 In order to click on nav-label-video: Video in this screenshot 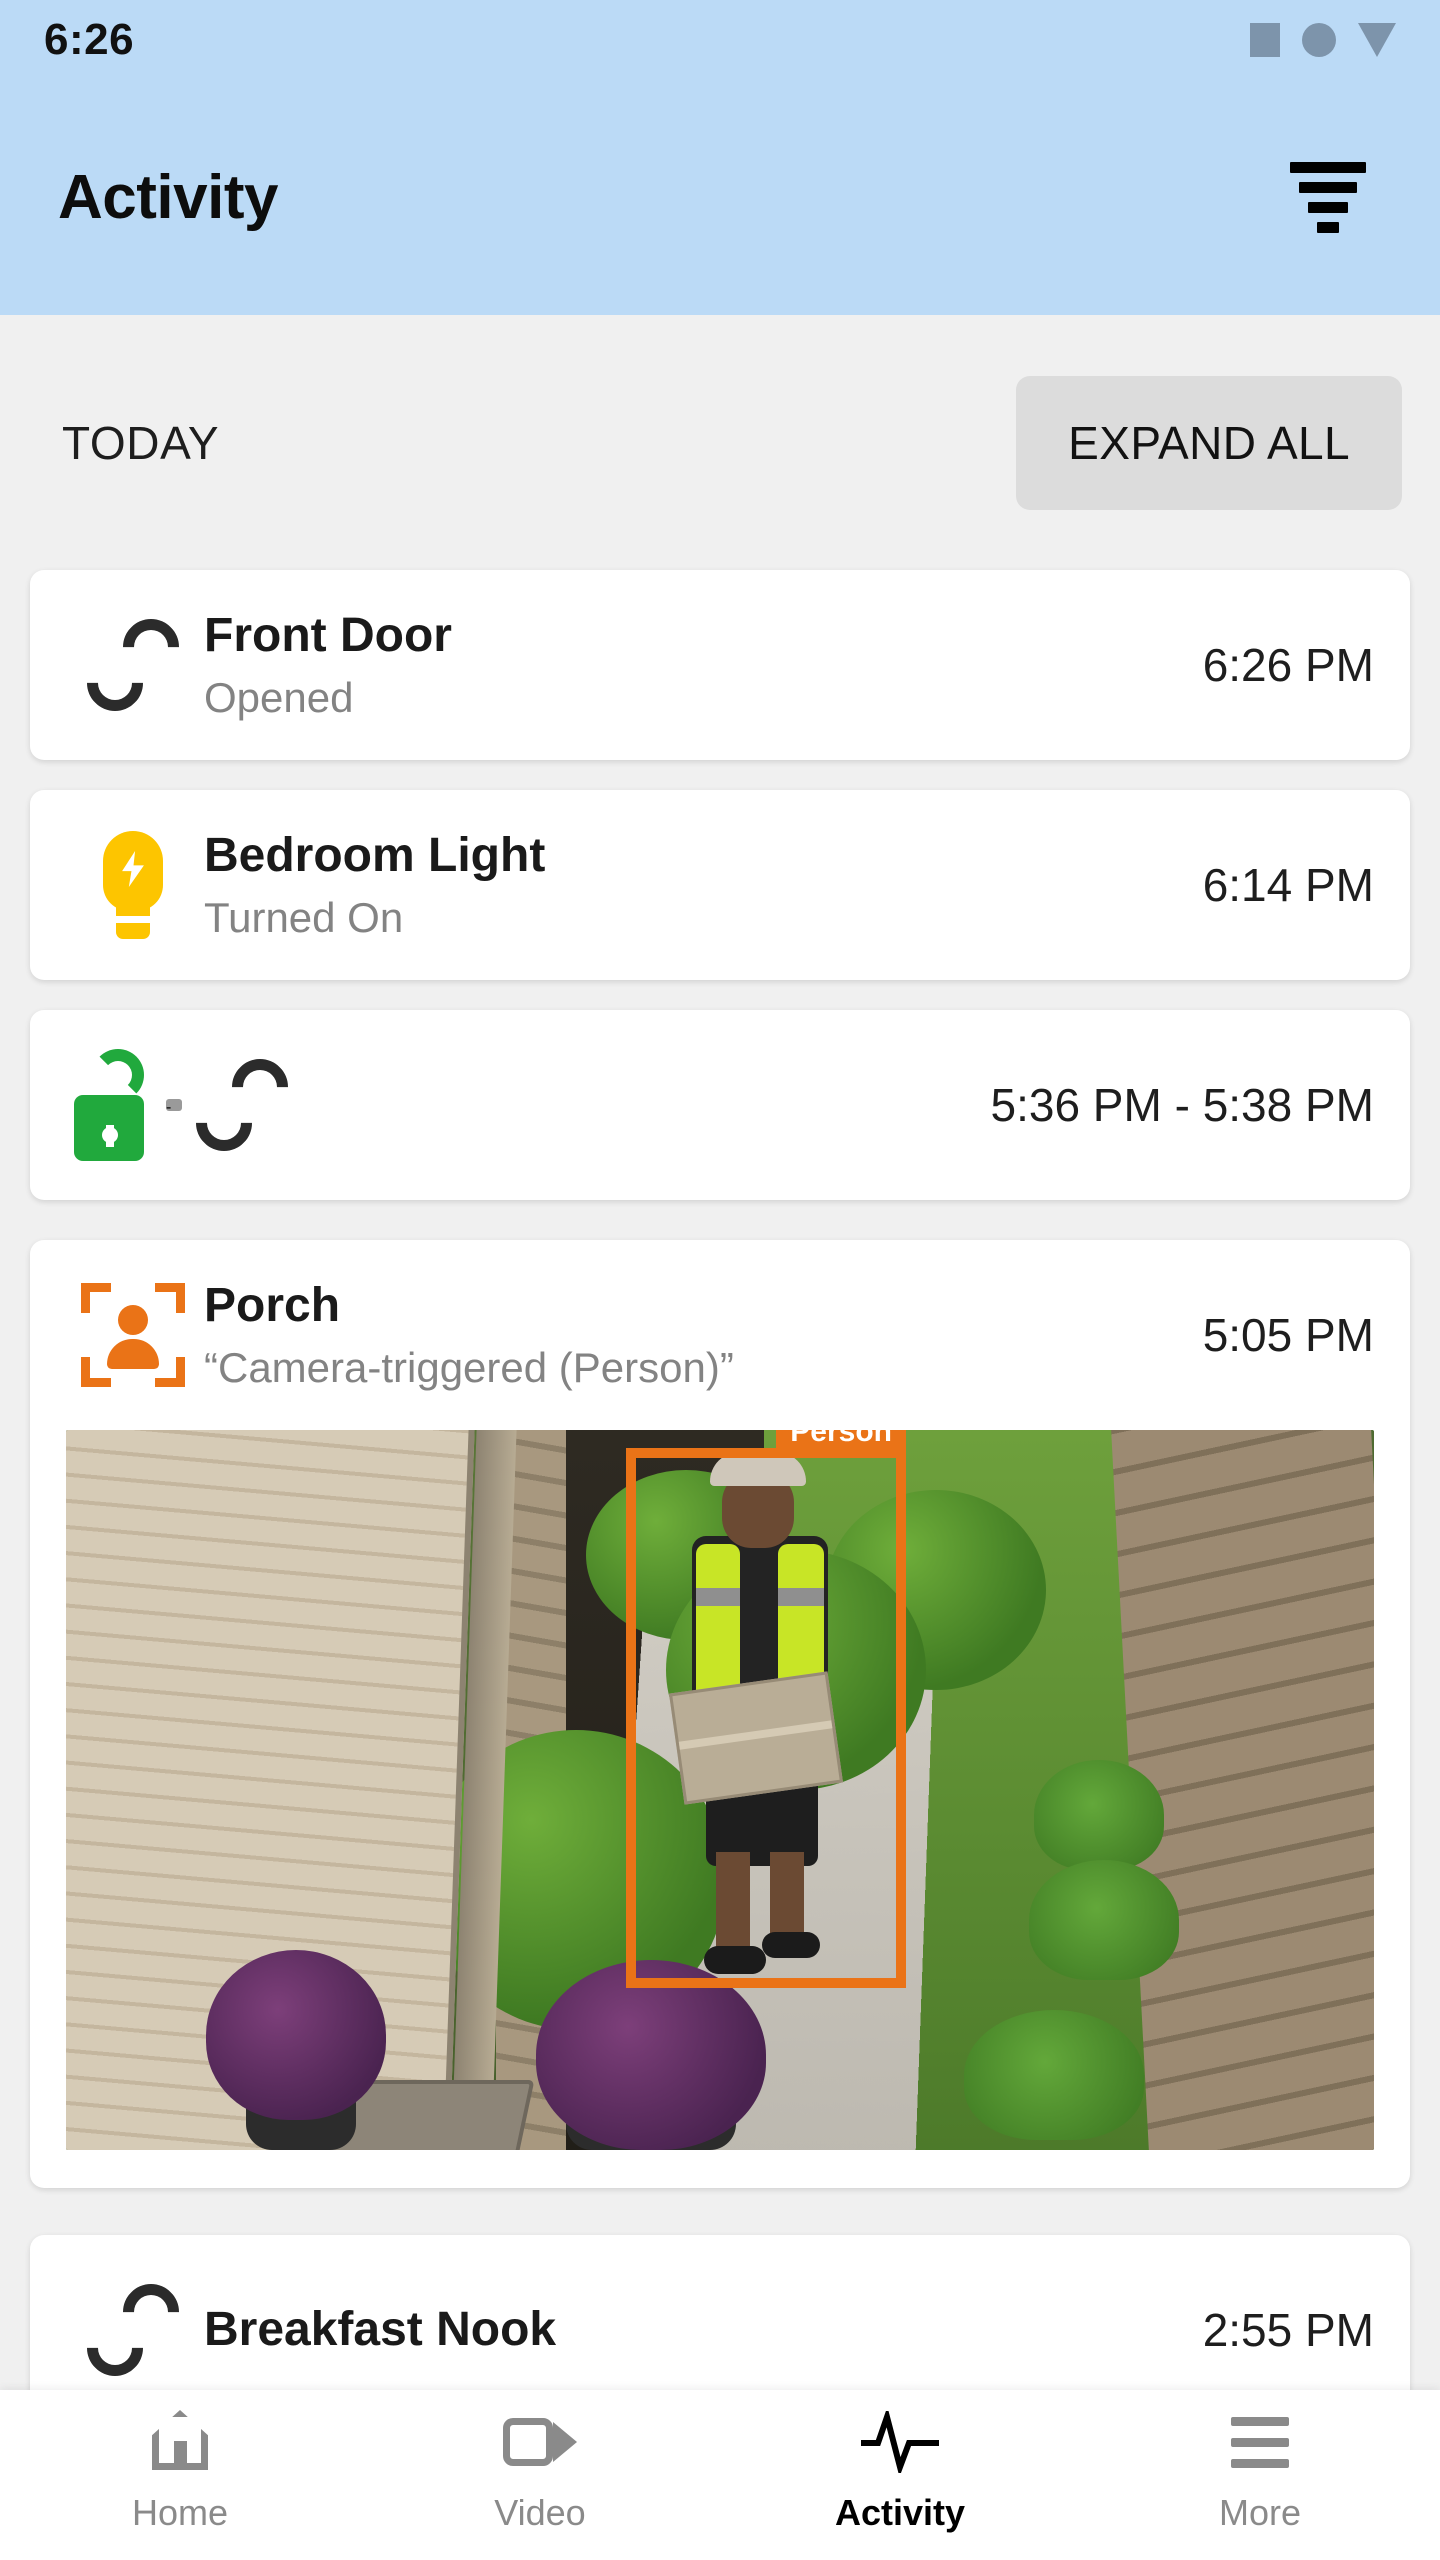, I will do `click(540, 2512)`.